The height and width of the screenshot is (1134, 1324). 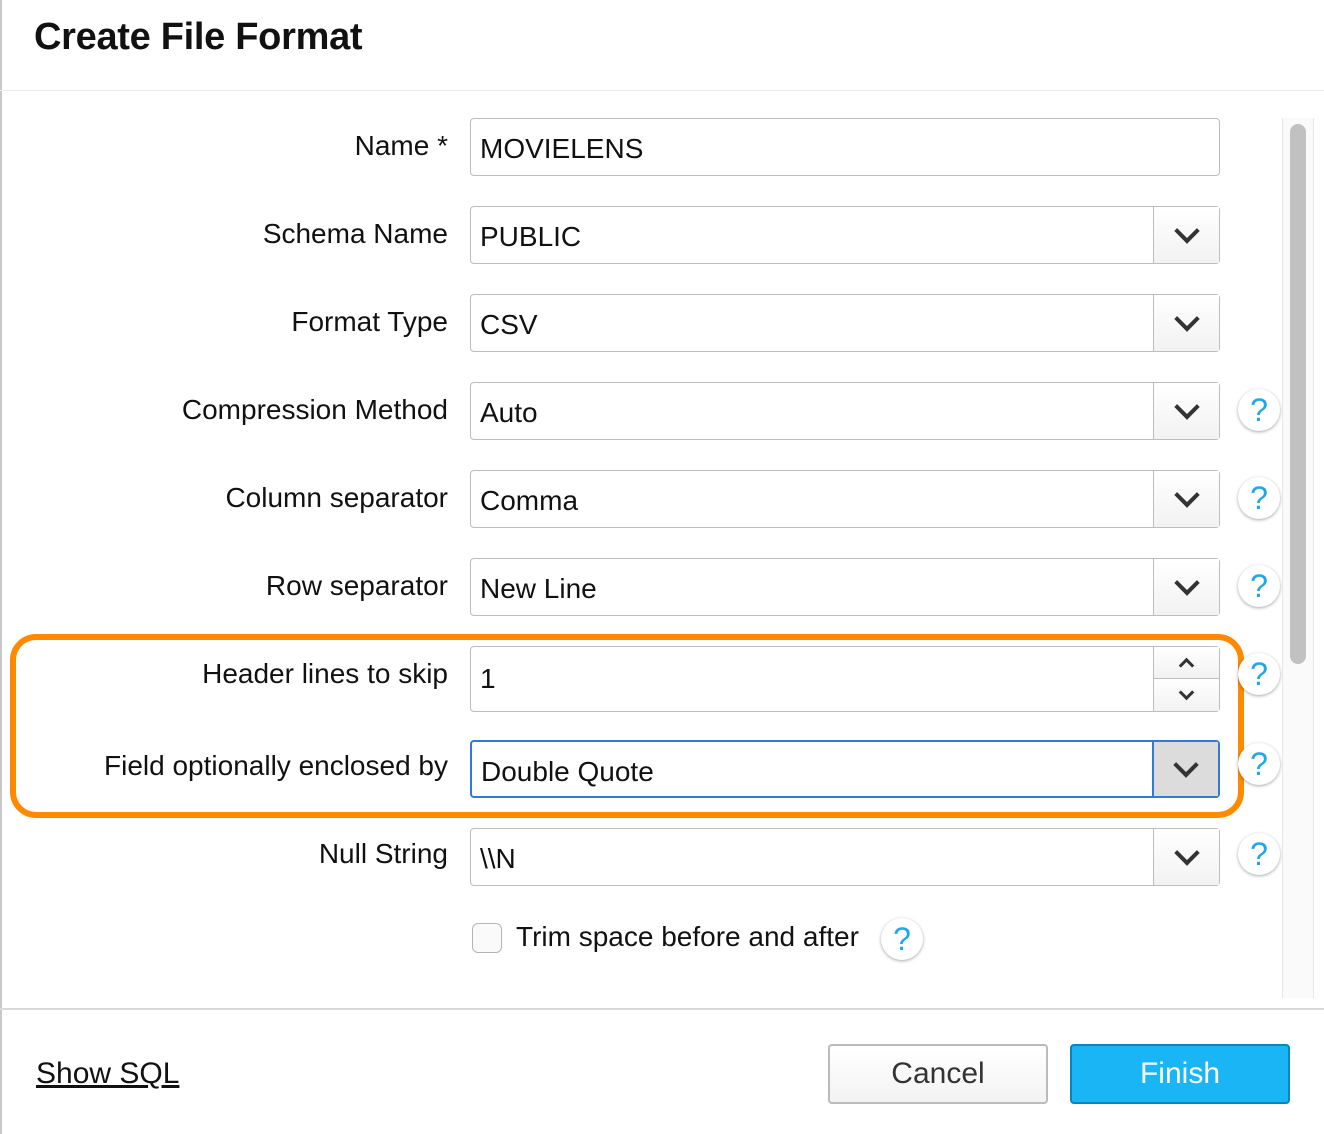 What do you see at coordinates (401, 145) in the screenshot?
I see `name-label: Name *` at bounding box center [401, 145].